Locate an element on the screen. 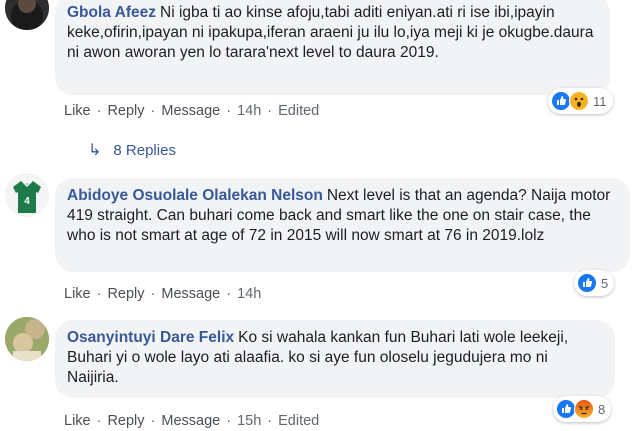 This screenshot has height=431, width=640. comment-actions: Like · Reply · Message · 15h · Edited is located at coordinates (192, 421).